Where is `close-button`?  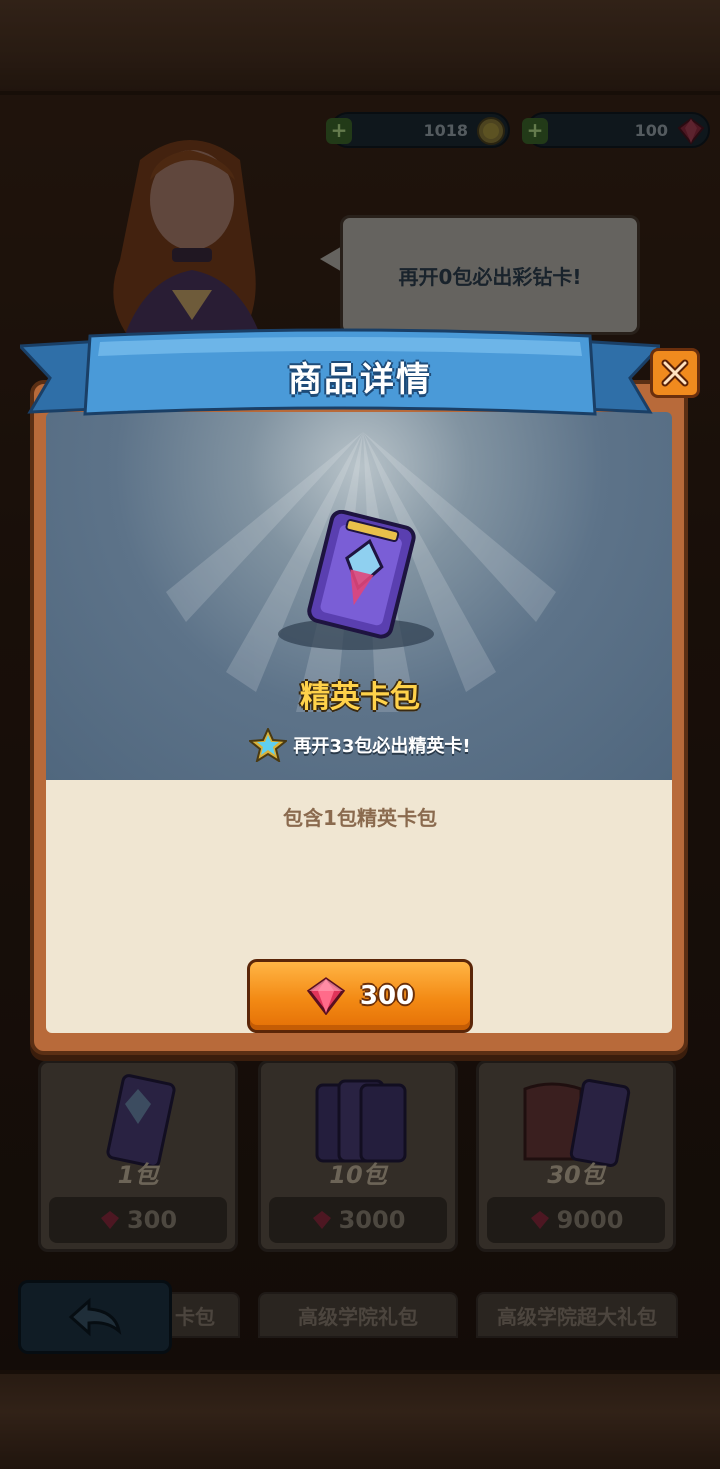
close-button is located at coordinates (675, 373).